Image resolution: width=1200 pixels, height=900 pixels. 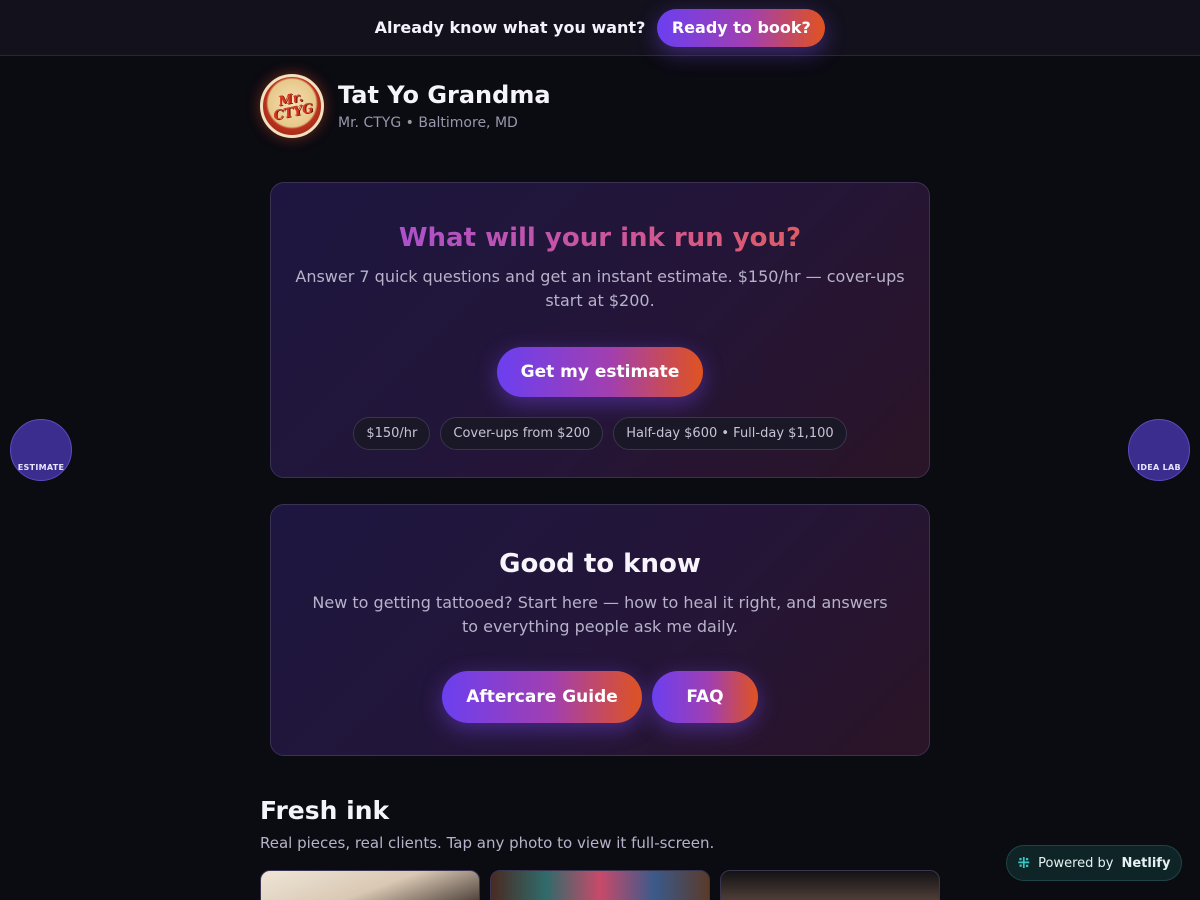 I want to click on price-pill-day-rates: Half-day $600 • Full-day $1,100, so click(x=730, y=433).